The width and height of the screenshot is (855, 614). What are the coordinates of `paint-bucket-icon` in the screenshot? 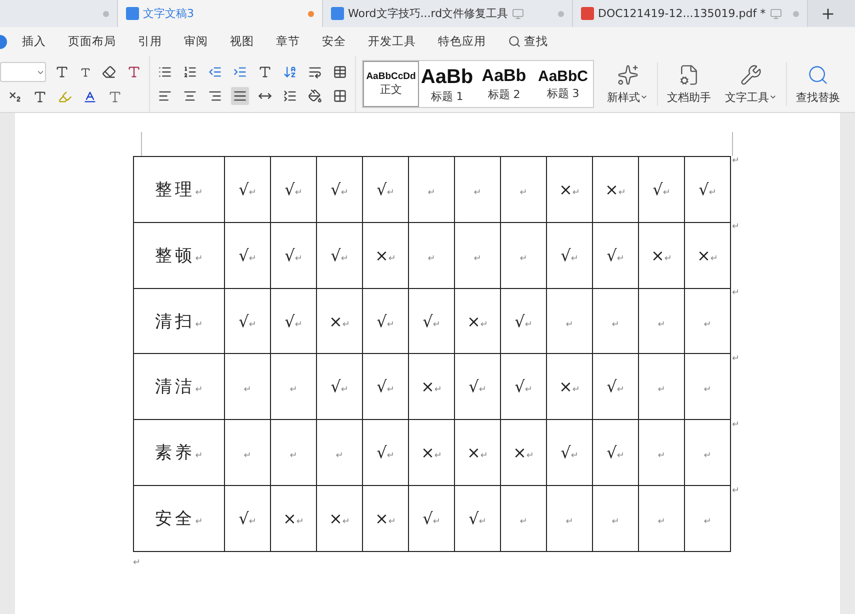 It's located at (315, 96).